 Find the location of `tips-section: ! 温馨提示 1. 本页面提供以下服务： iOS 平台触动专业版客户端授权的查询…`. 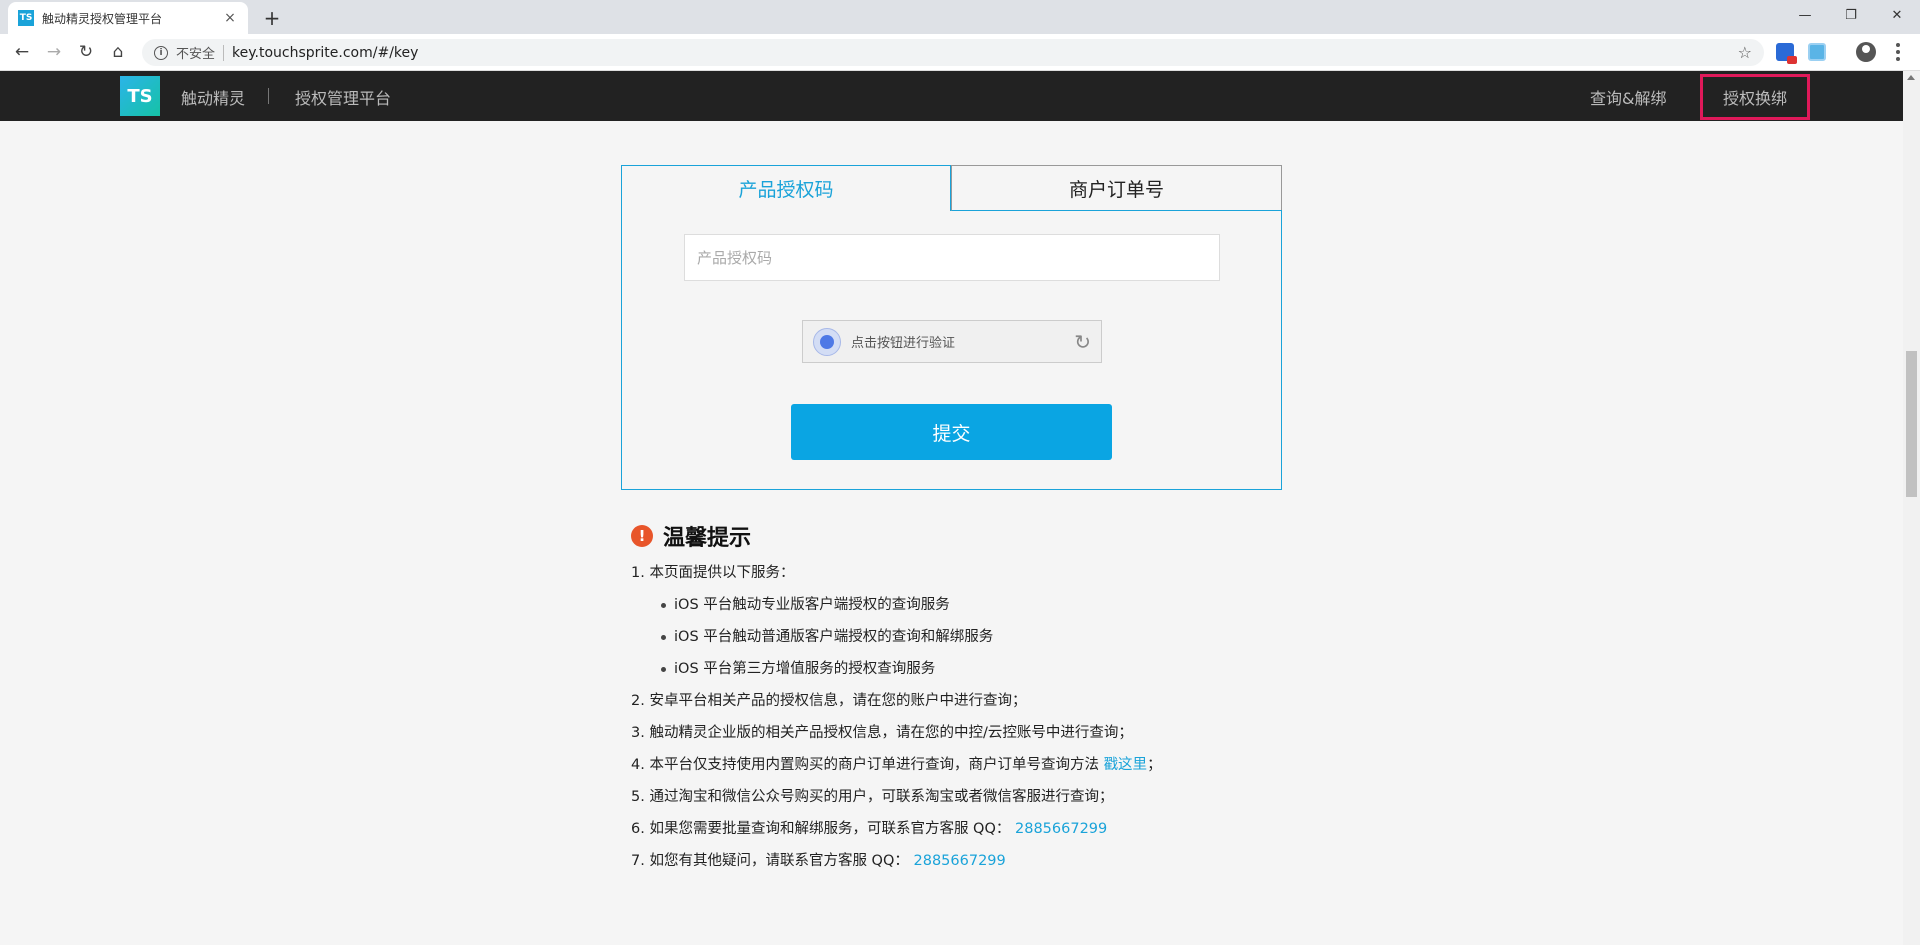

tips-section: ! 温馨提示 1. 本页面提供以下服务： iOS 平台触动专业版客户端授权的查询… is located at coordinates (981, 698).